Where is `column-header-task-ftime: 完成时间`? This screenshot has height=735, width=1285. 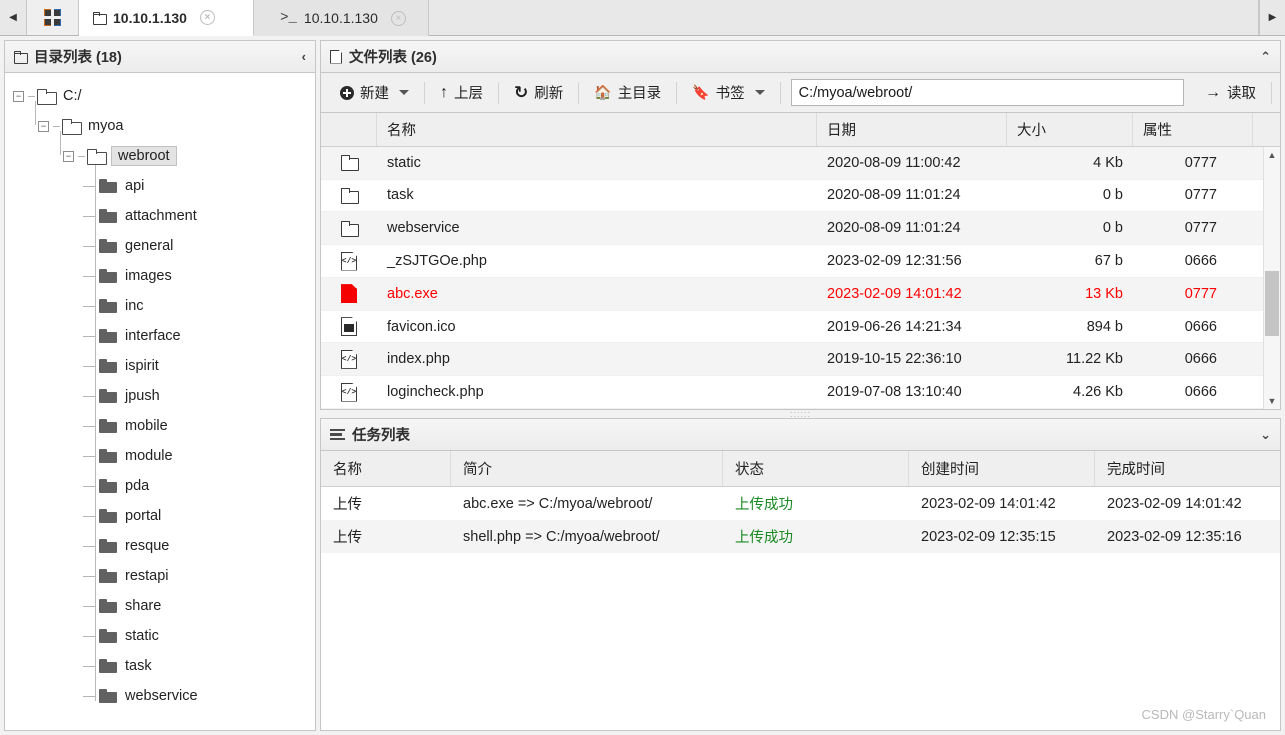
column-header-task-ftime: 完成时间 is located at coordinates (1187, 468).